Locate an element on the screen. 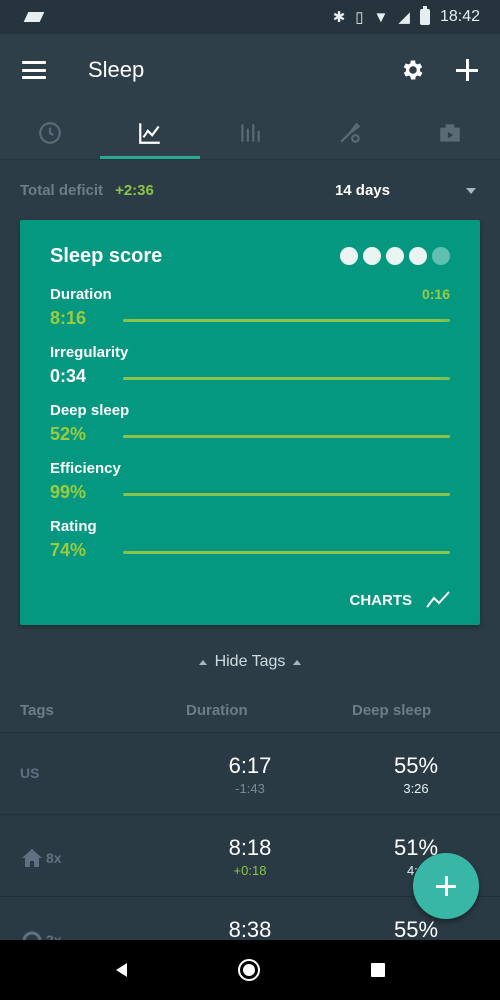  gear-icon is located at coordinates (413, 70).